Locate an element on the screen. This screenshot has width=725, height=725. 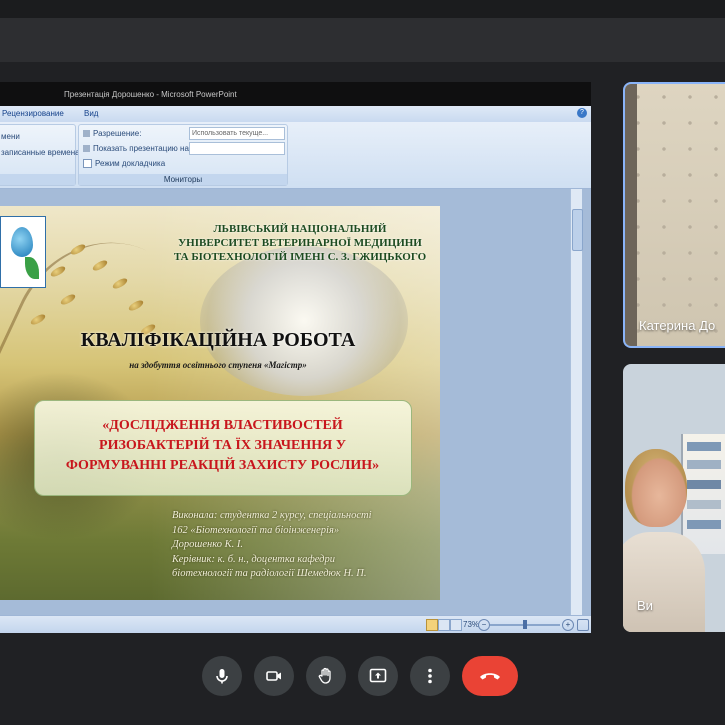
slideshow-view-icon is located at coordinates (456, 625).